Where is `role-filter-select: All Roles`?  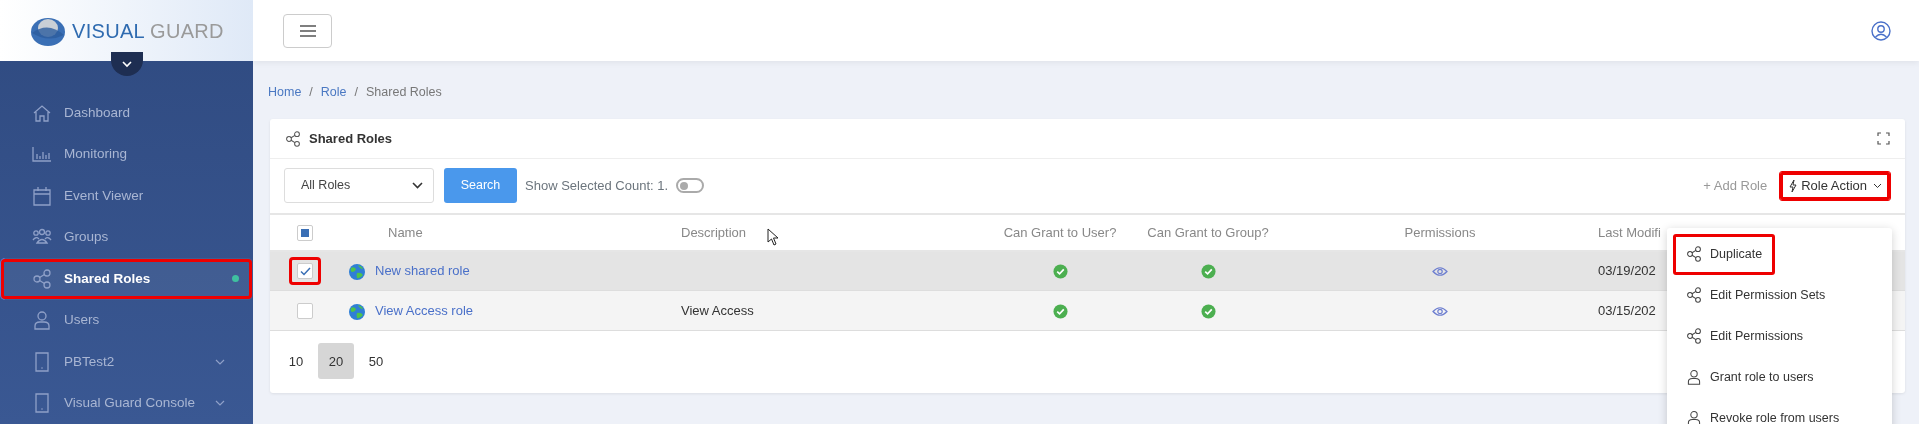 role-filter-select: All Roles is located at coordinates (359, 186).